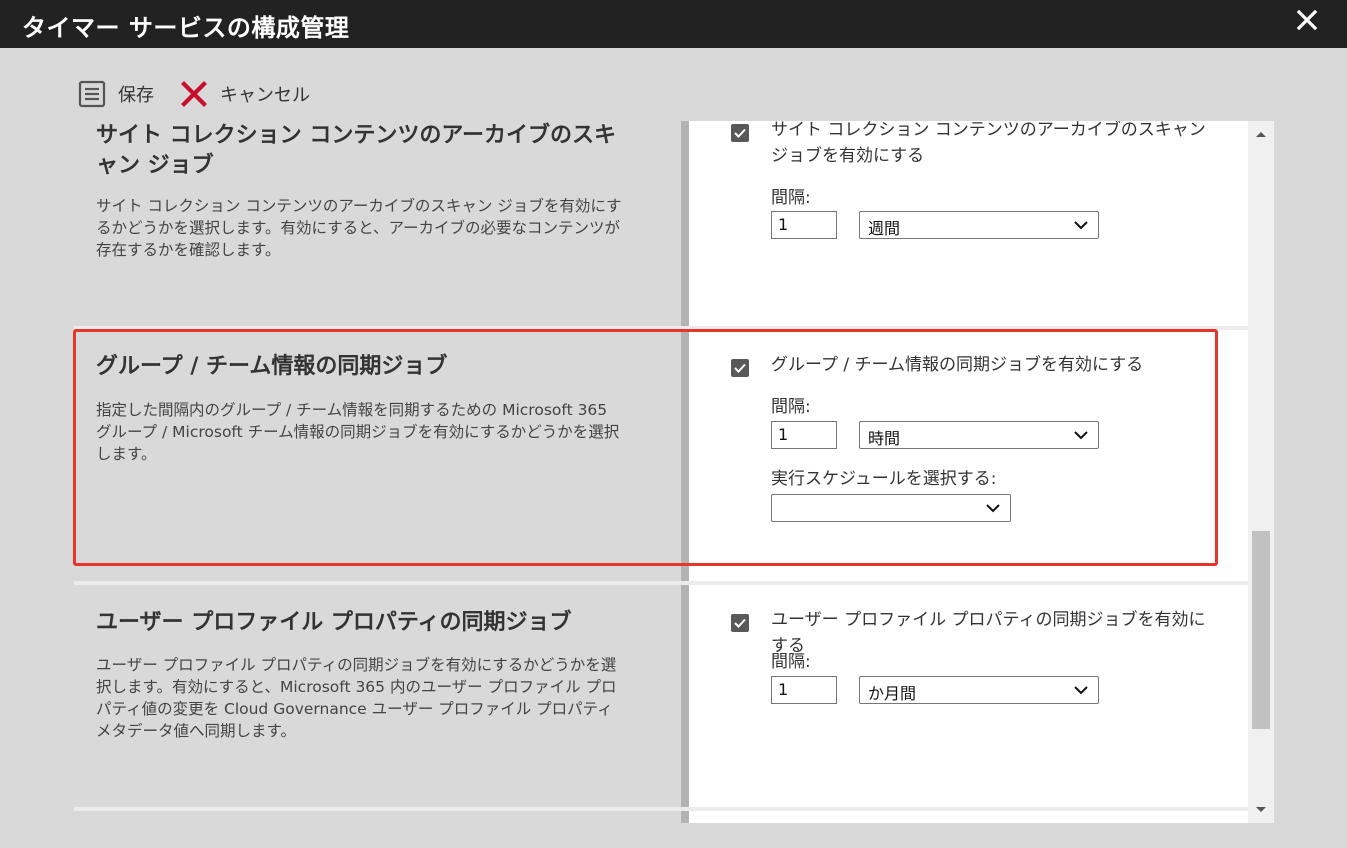 Image resolution: width=1347 pixels, height=848 pixels. What do you see at coordinates (265, 95) in the screenshot?
I see `cancel-label: キャンセル` at bounding box center [265, 95].